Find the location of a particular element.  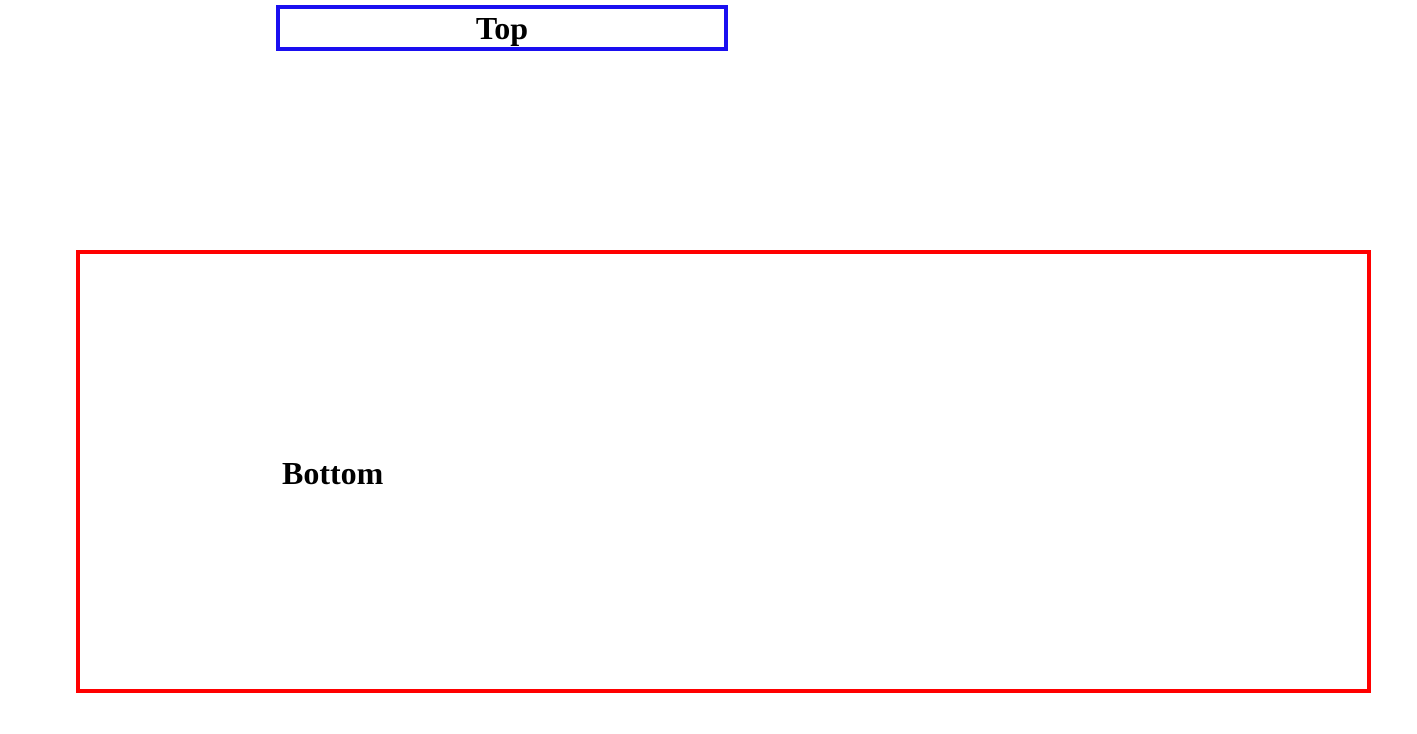

top-label: Top is located at coordinates (502, 28).